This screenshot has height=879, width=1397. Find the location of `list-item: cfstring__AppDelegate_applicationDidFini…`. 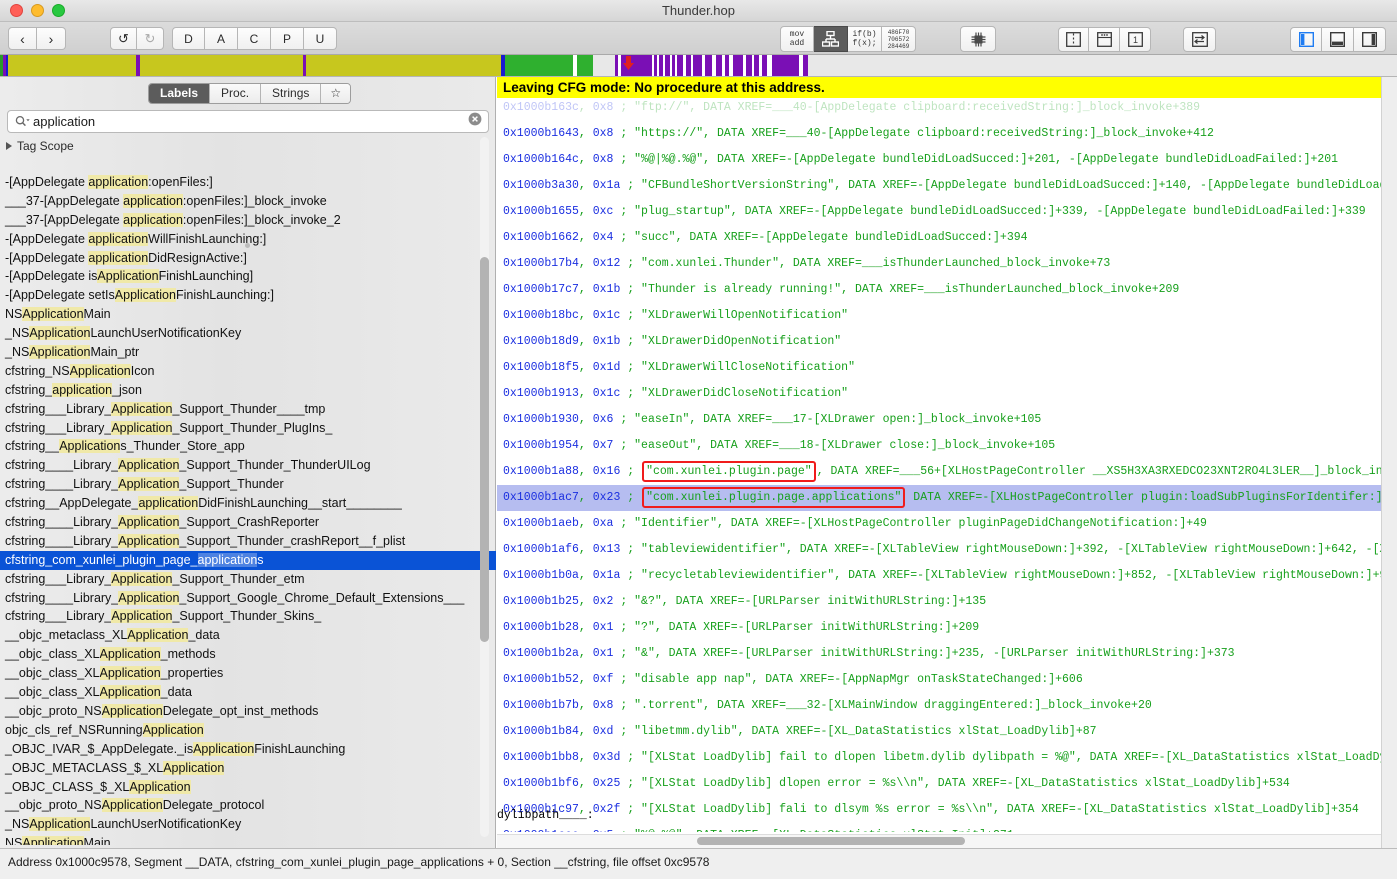

list-item: cfstring__AppDelegate_applicationDidFini… is located at coordinates (248, 503).